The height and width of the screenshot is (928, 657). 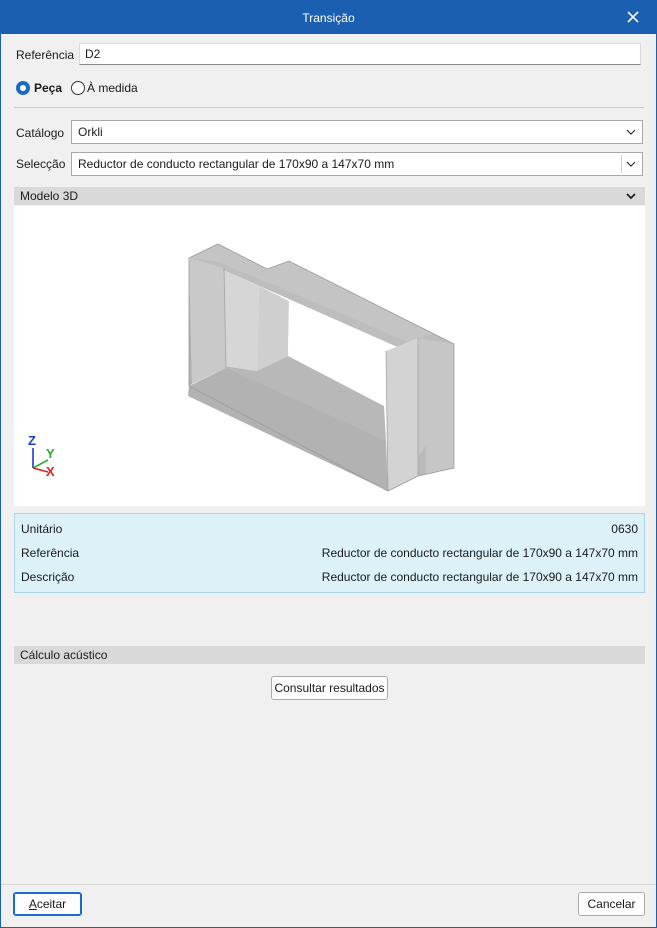 What do you see at coordinates (621, 164) in the screenshot?
I see `select-divider` at bounding box center [621, 164].